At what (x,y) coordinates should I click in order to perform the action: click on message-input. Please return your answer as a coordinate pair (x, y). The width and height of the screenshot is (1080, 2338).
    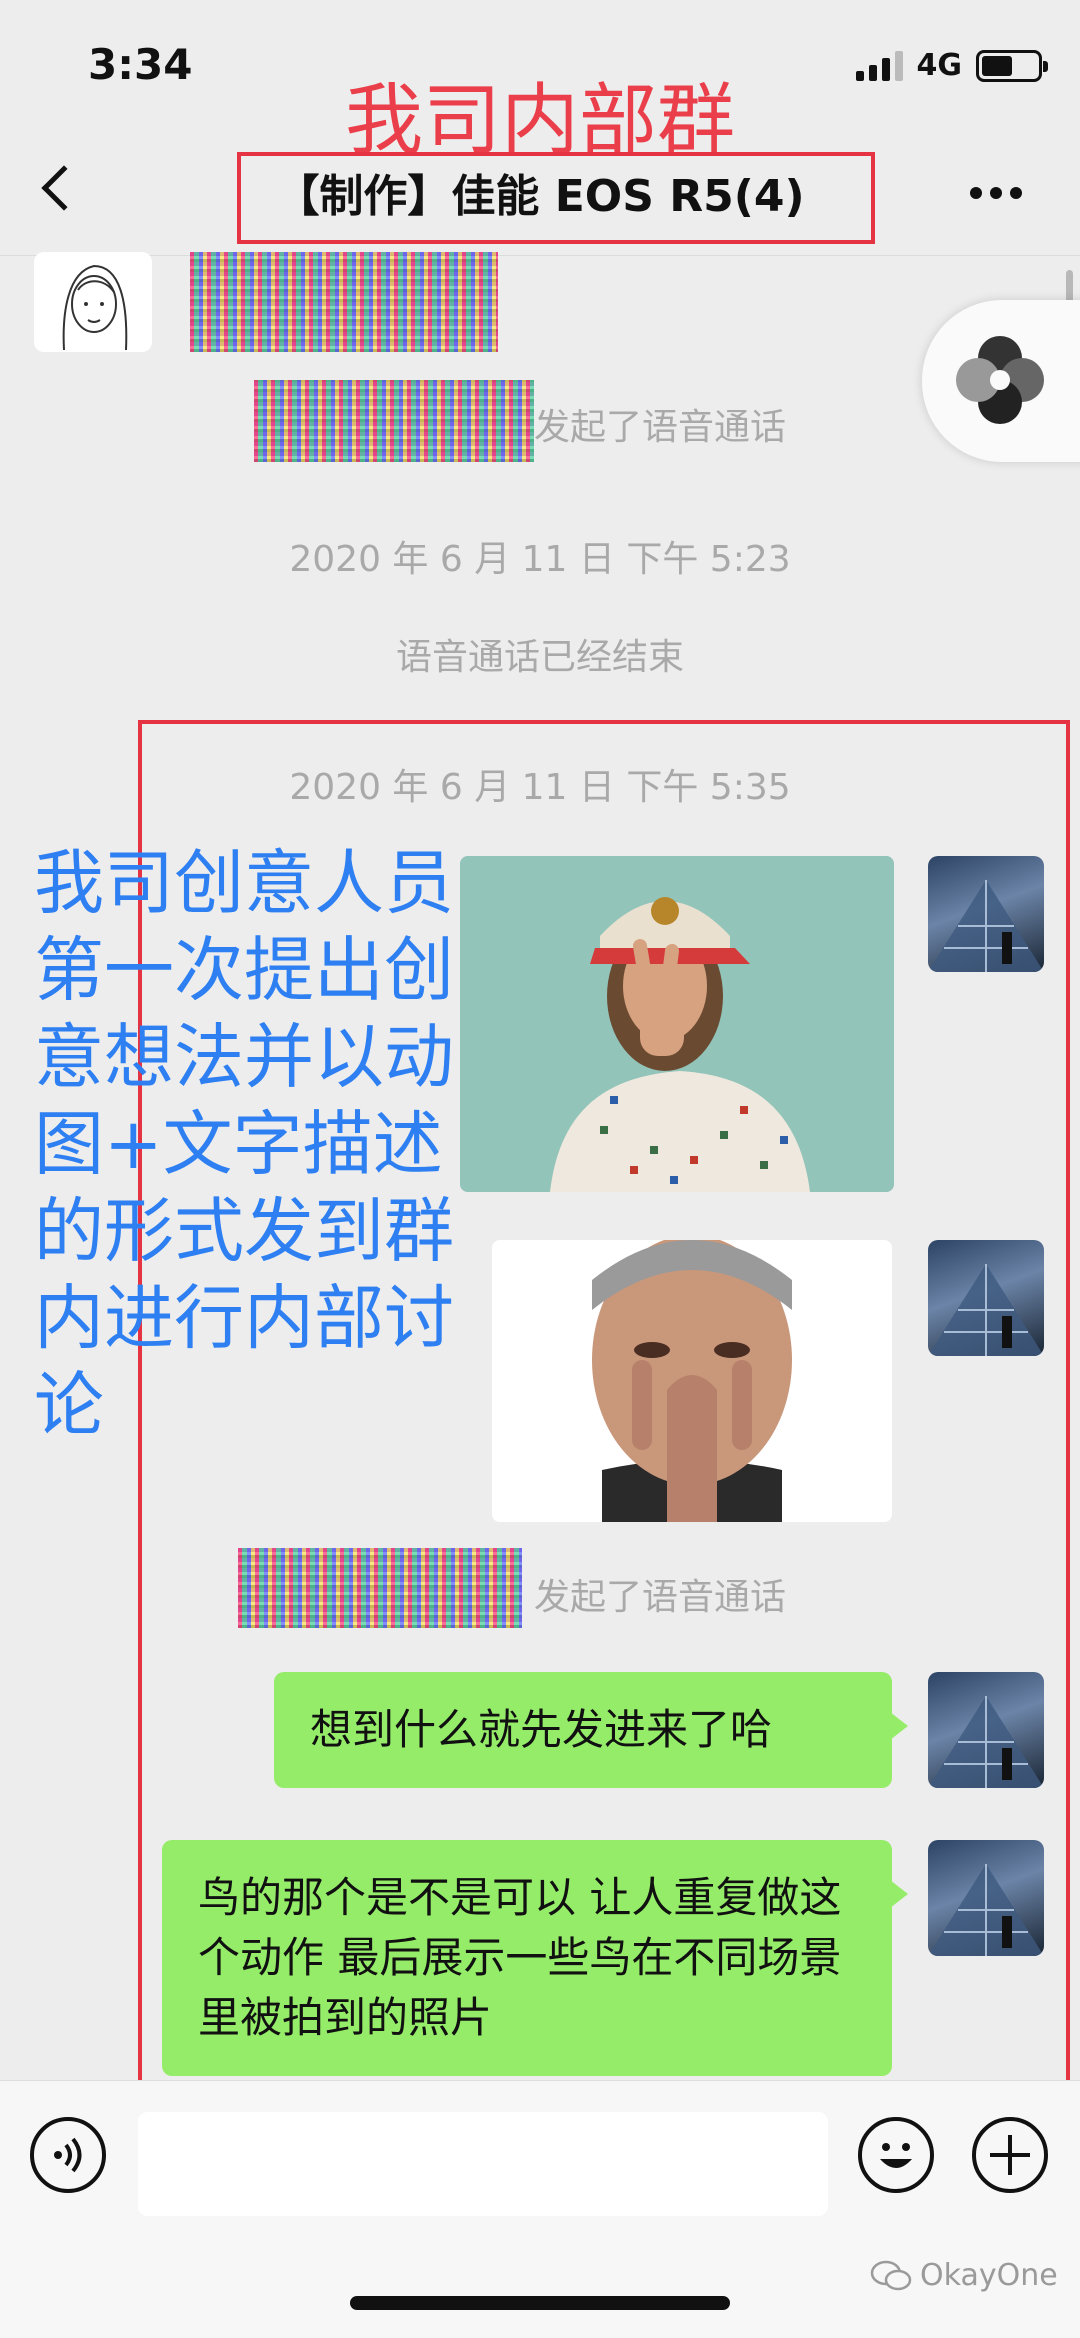
    Looking at the image, I should click on (483, 2164).